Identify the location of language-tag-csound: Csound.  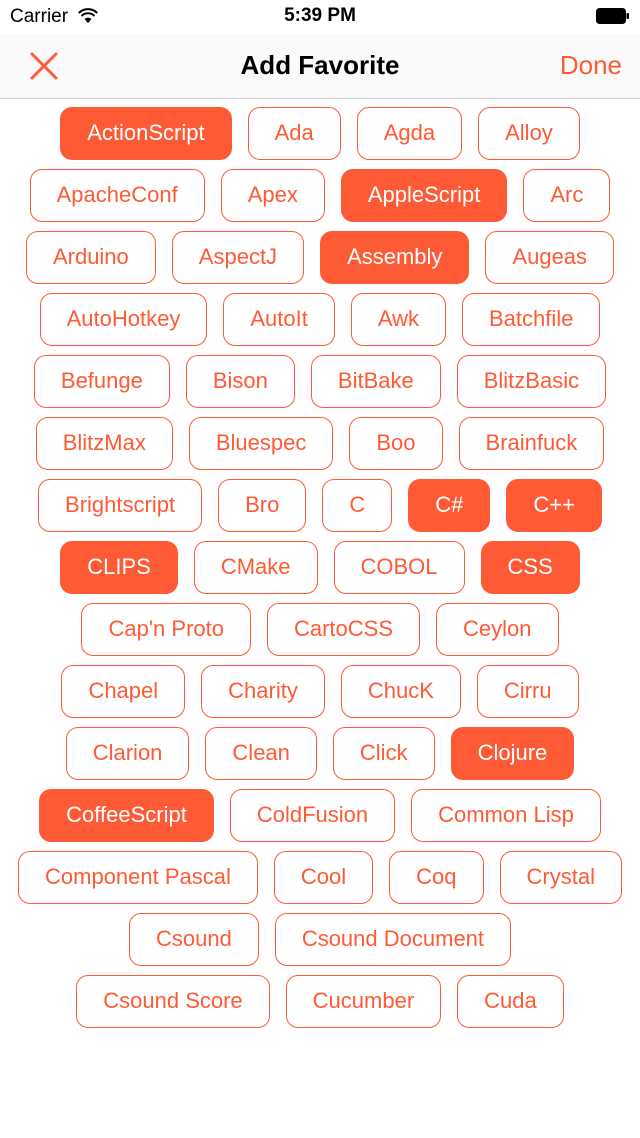
(193, 939).